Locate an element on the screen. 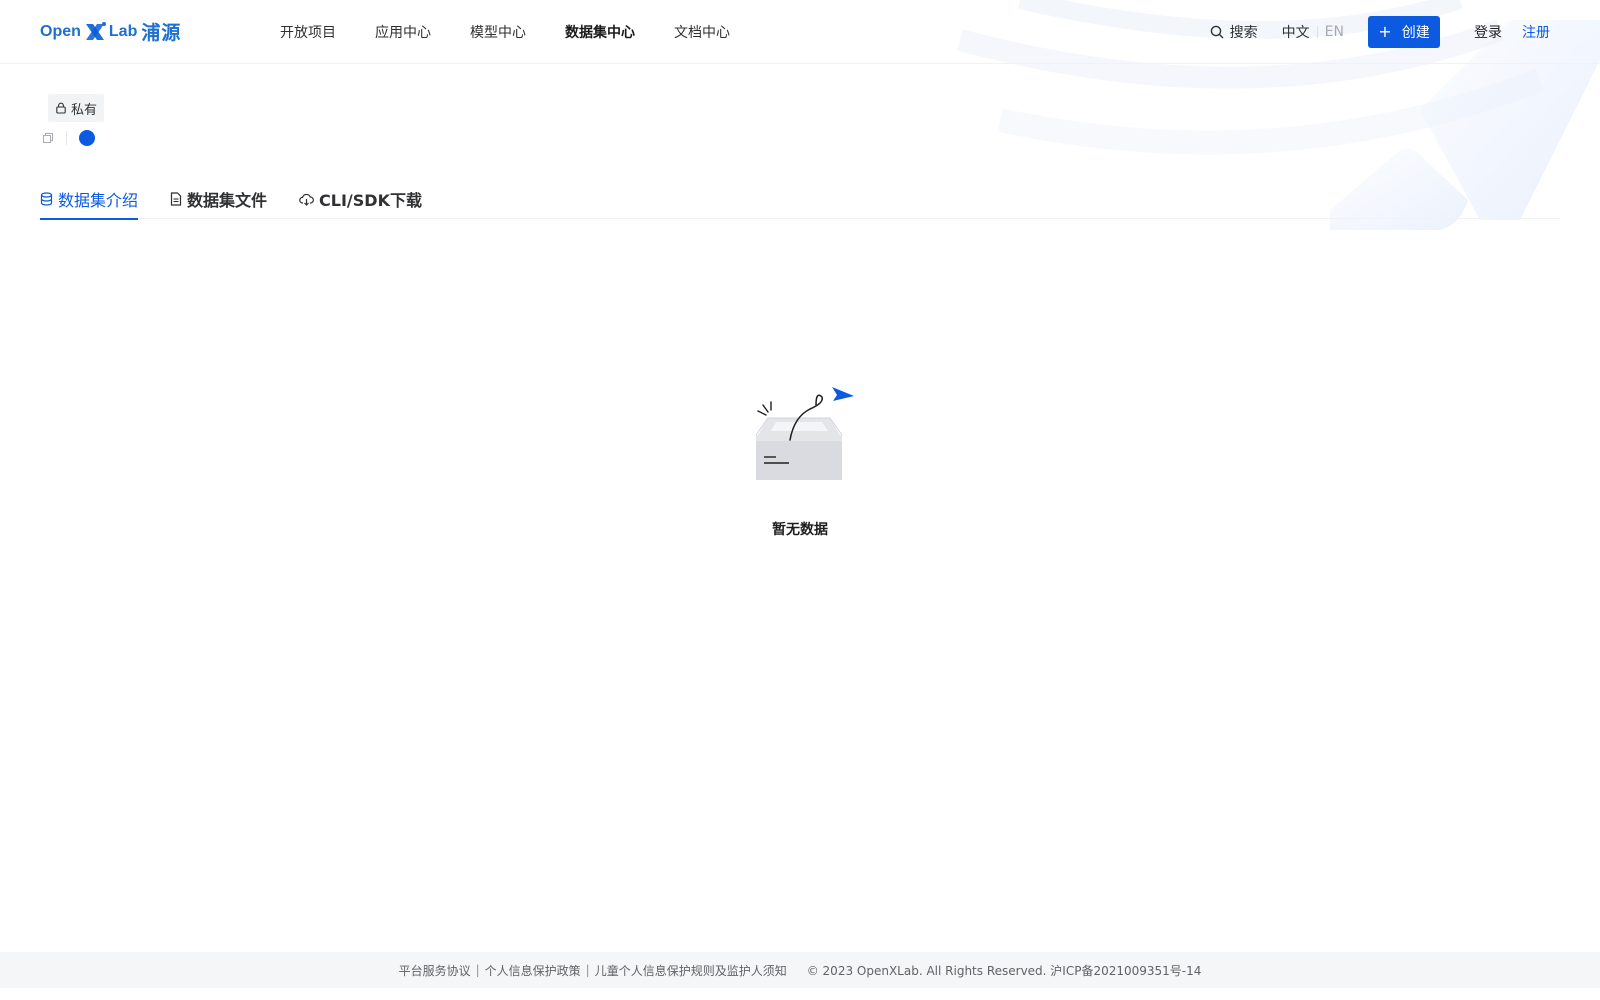 The image size is (1600, 1000). tab-cli-sdk-download: CLI/SDK下载 is located at coordinates (360, 199).